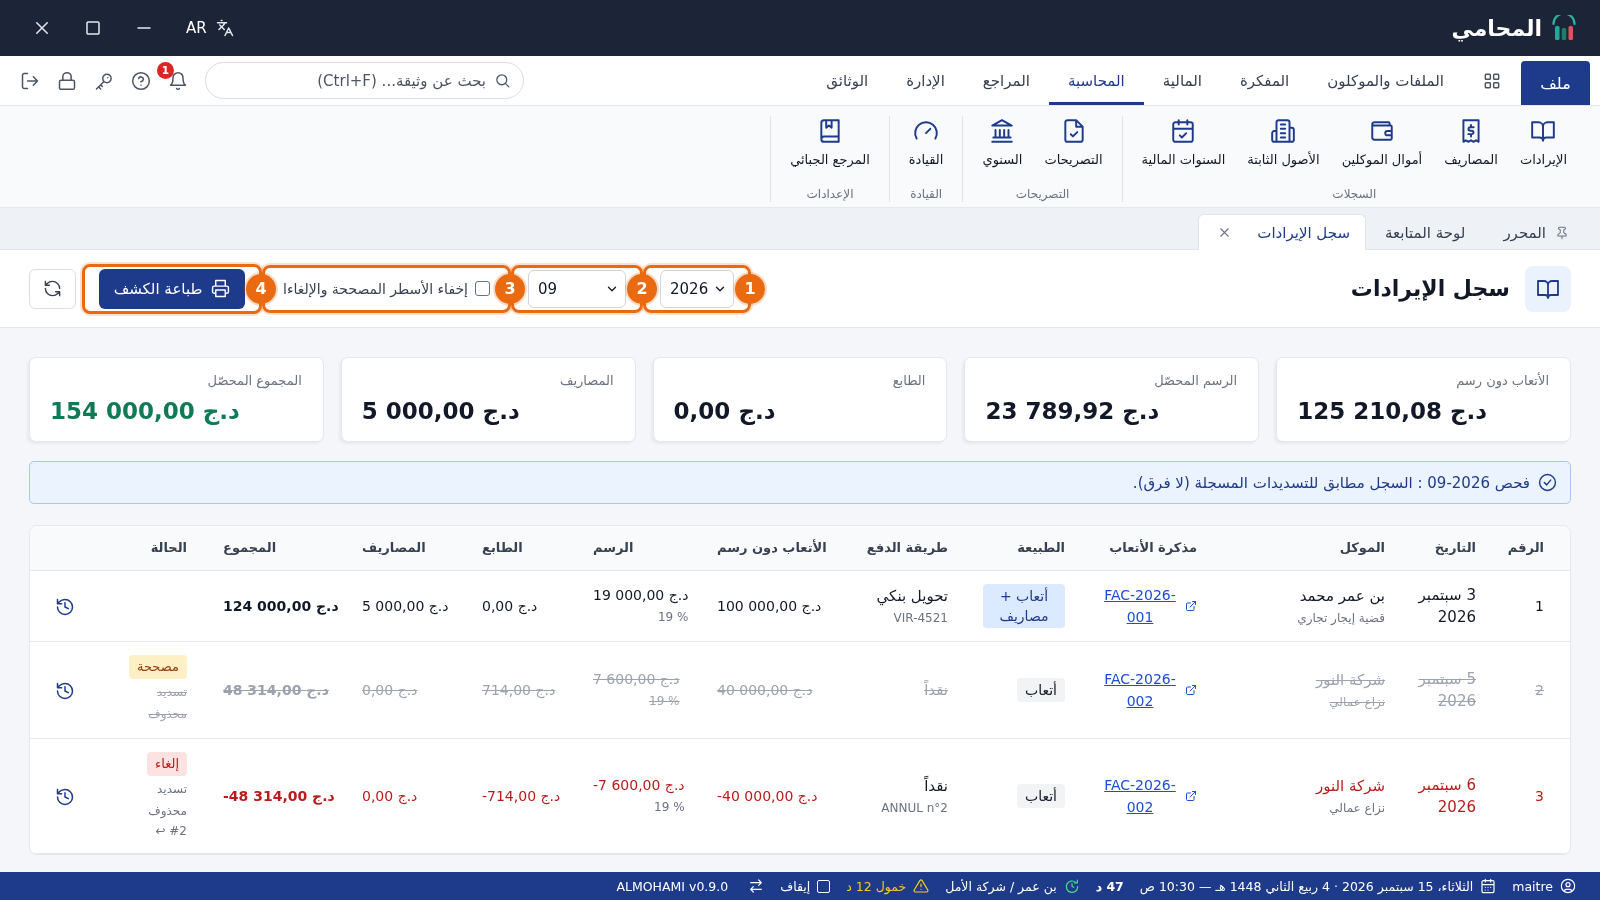 The image size is (1600, 900). What do you see at coordinates (1182, 80) in the screenshot?
I see `menu-tab: المالية` at bounding box center [1182, 80].